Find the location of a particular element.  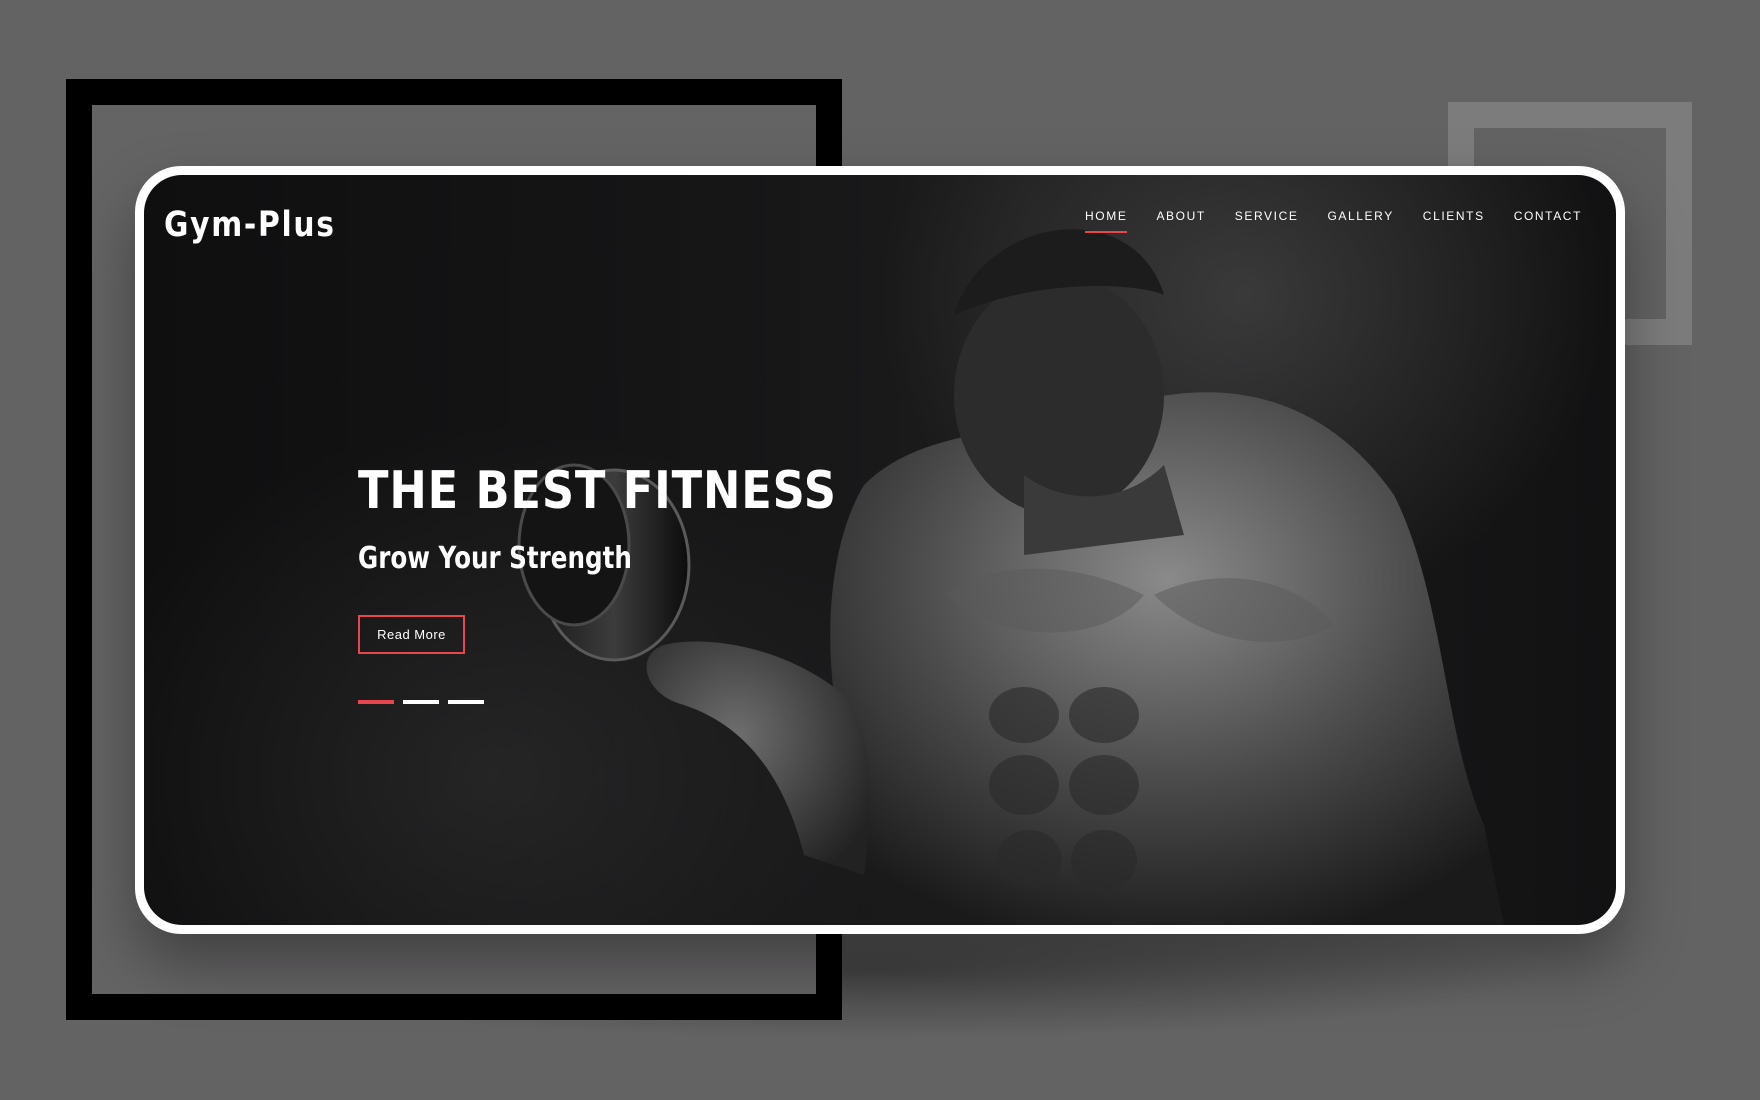

nav-item-about: ABOUT is located at coordinates (1180, 221).